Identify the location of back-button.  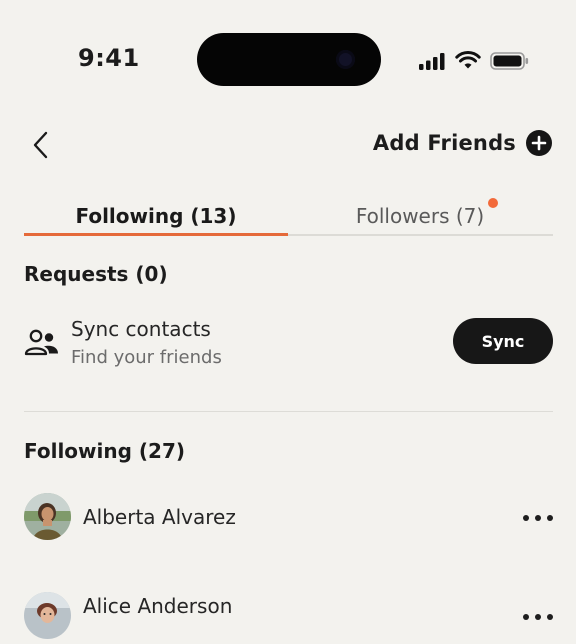
(42, 145).